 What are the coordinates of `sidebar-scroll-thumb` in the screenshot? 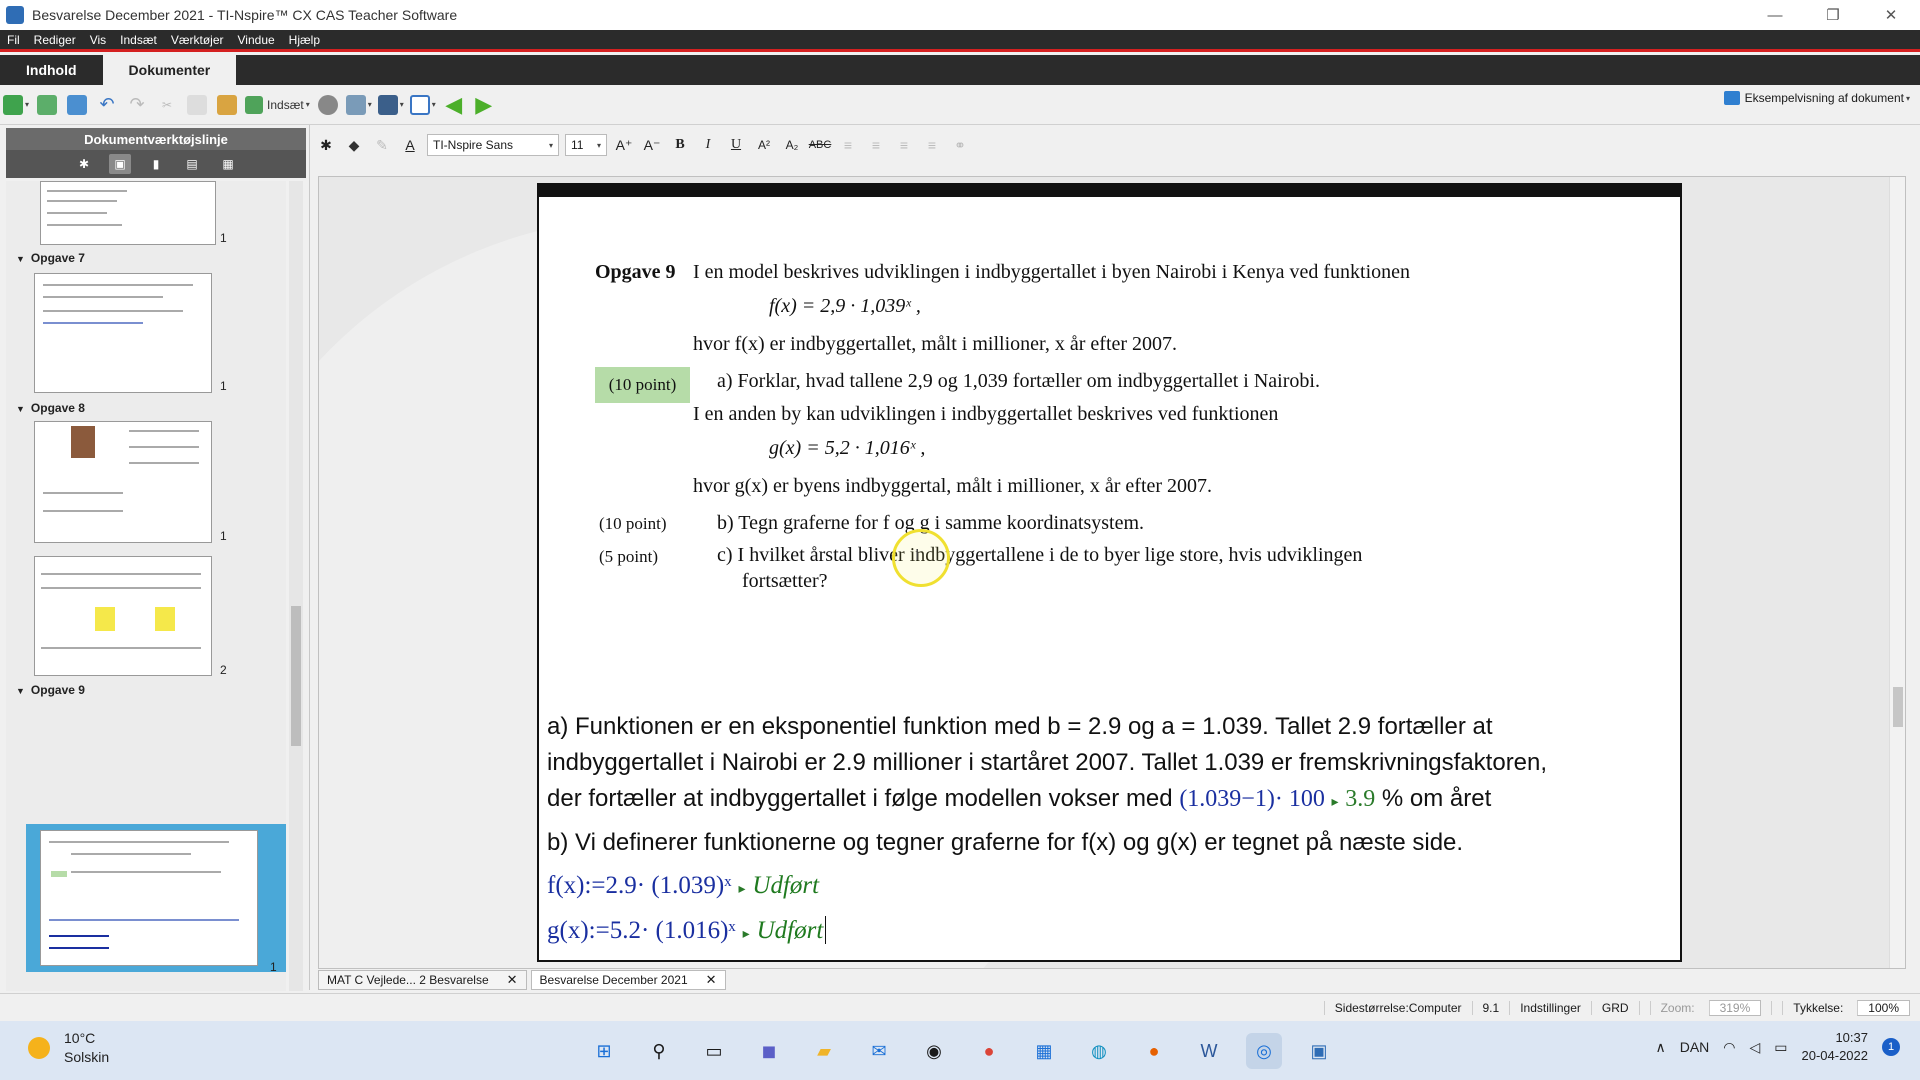 It's located at (296, 676).